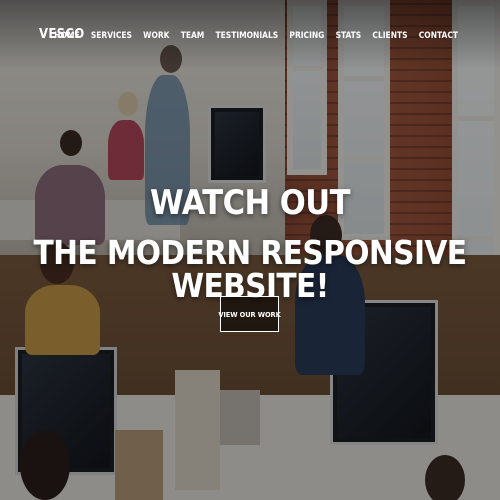 This screenshot has height=500, width=500. What do you see at coordinates (111, 35) in the screenshot?
I see `nav-item-services: SERVICES` at bounding box center [111, 35].